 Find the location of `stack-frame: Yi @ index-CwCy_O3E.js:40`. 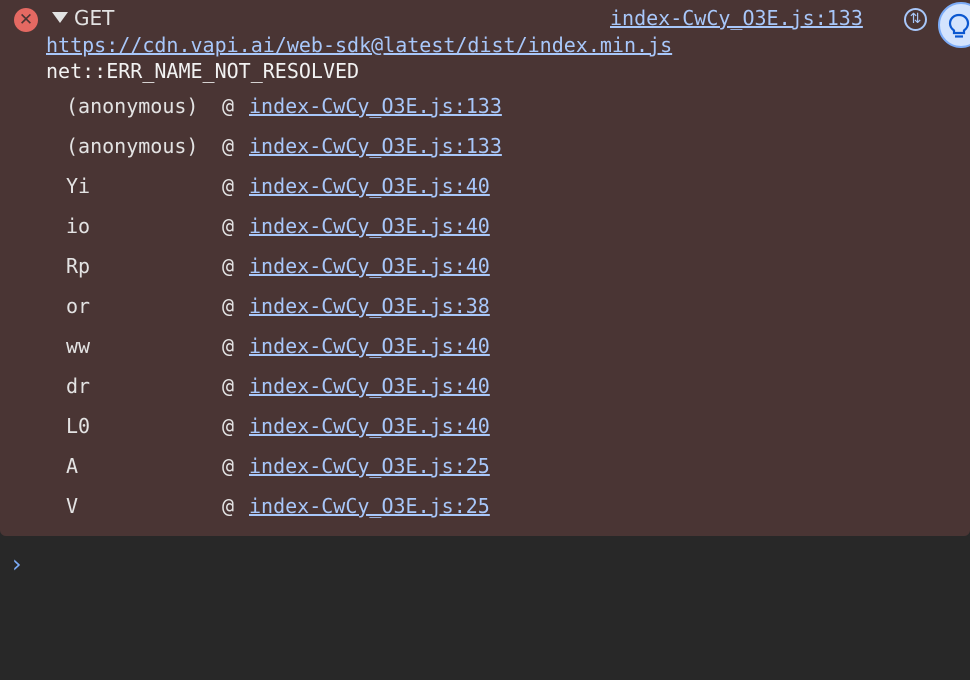

stack-frame: Yi @ index-CwCy_O3E.js:40 is located at coordinates (284, 186).